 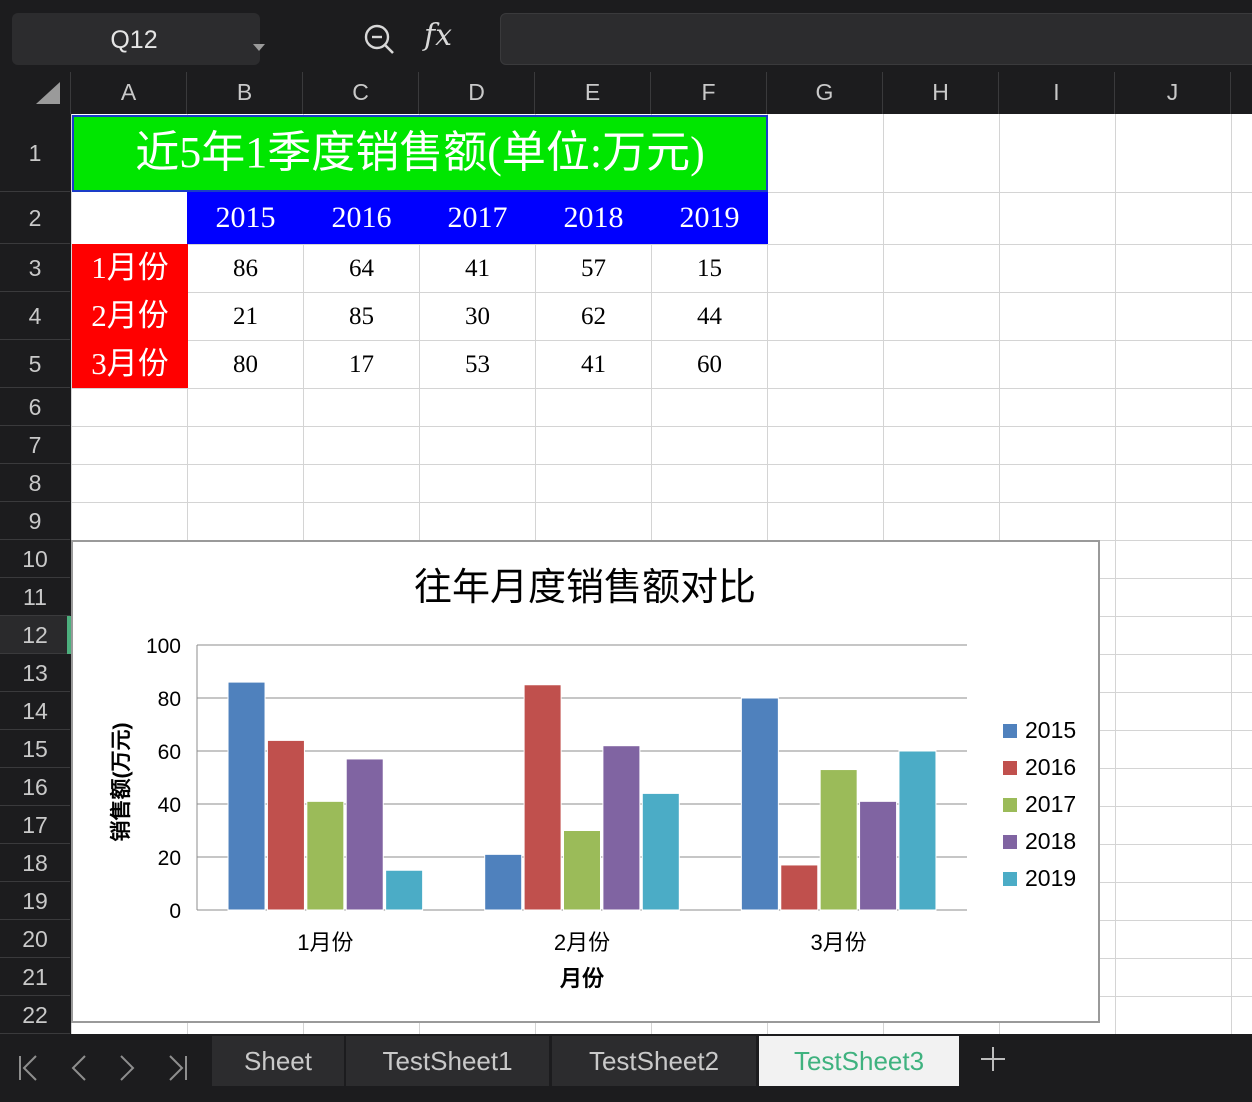 I want to click on row-header-14: 14, so click(x=35, y=711).